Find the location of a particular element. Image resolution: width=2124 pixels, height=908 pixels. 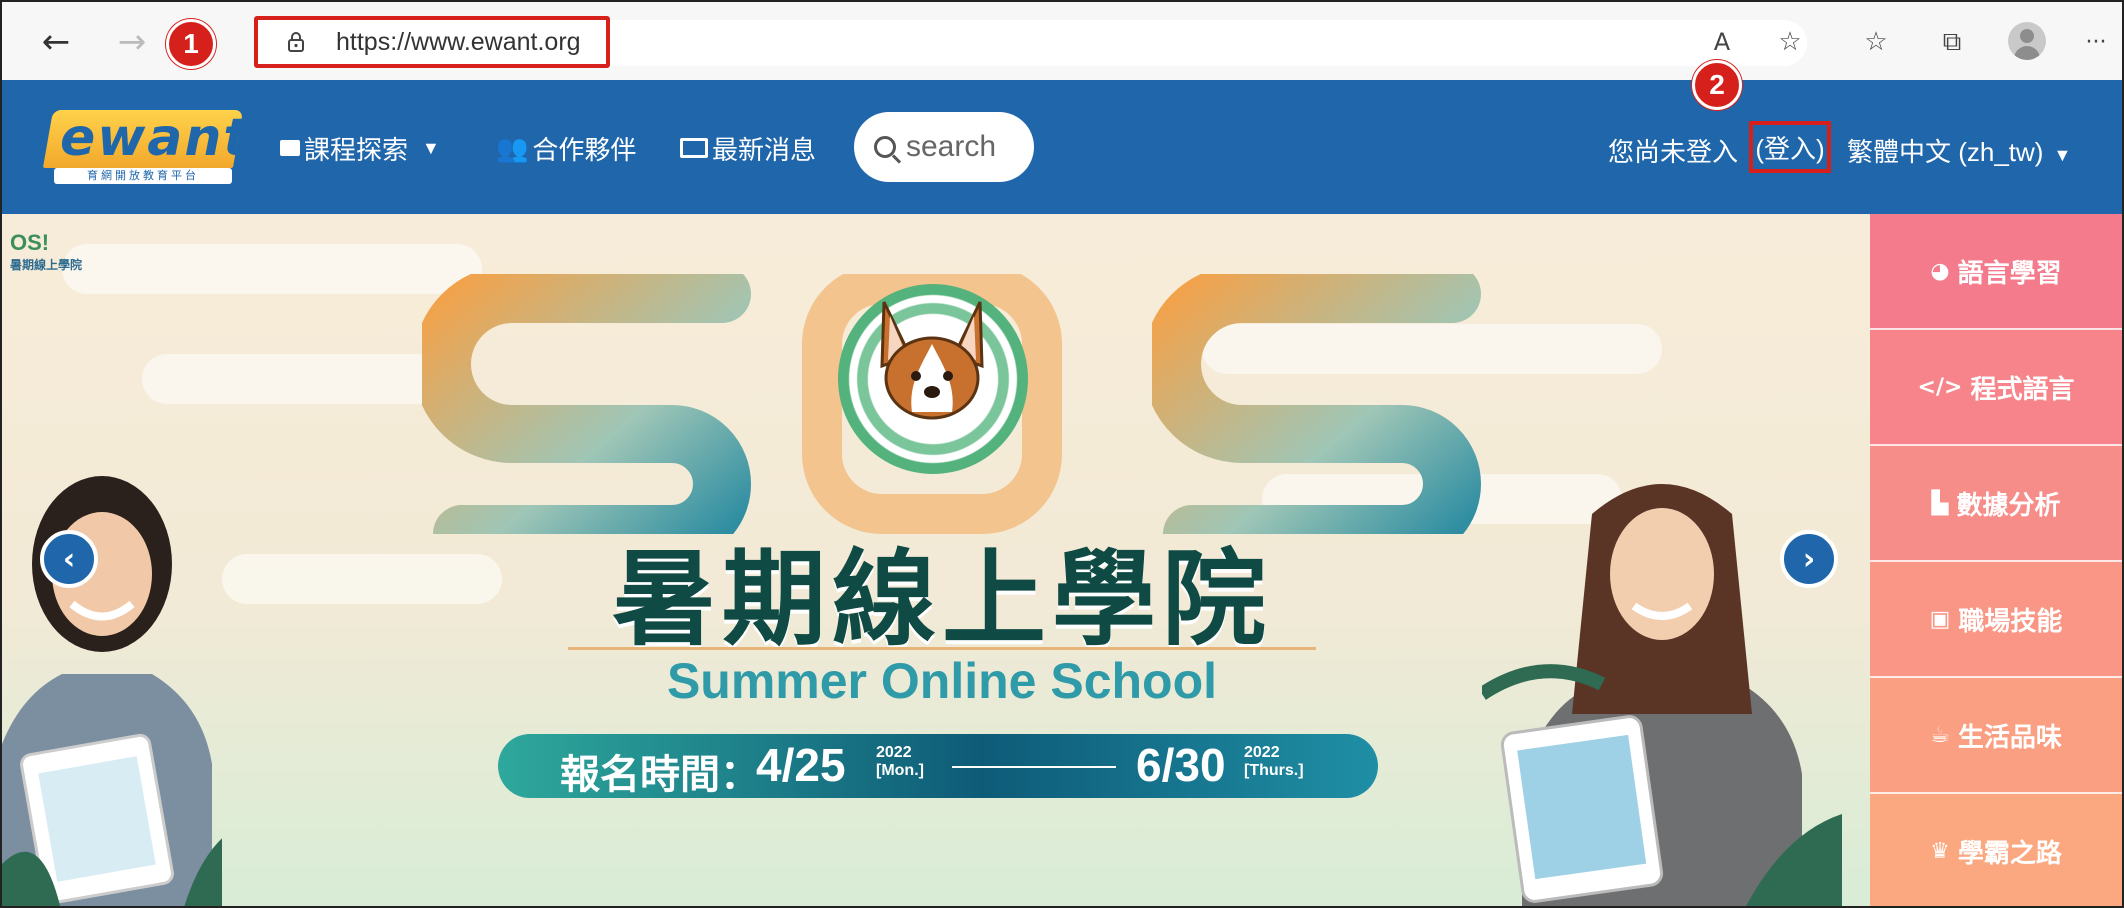

menu-partners: 👥 合作夥伴 is located at coordinates (566, 148).